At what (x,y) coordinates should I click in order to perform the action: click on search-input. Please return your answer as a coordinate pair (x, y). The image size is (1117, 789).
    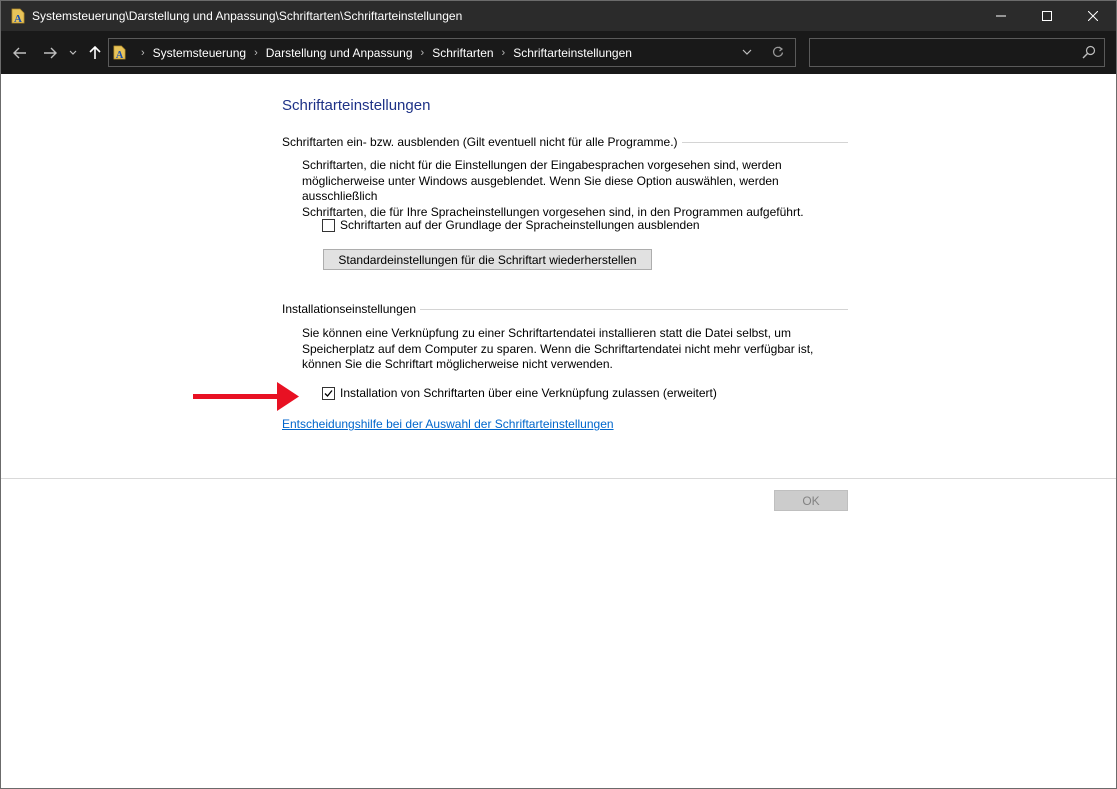
    Looking at the image, I should click on (943, 53).